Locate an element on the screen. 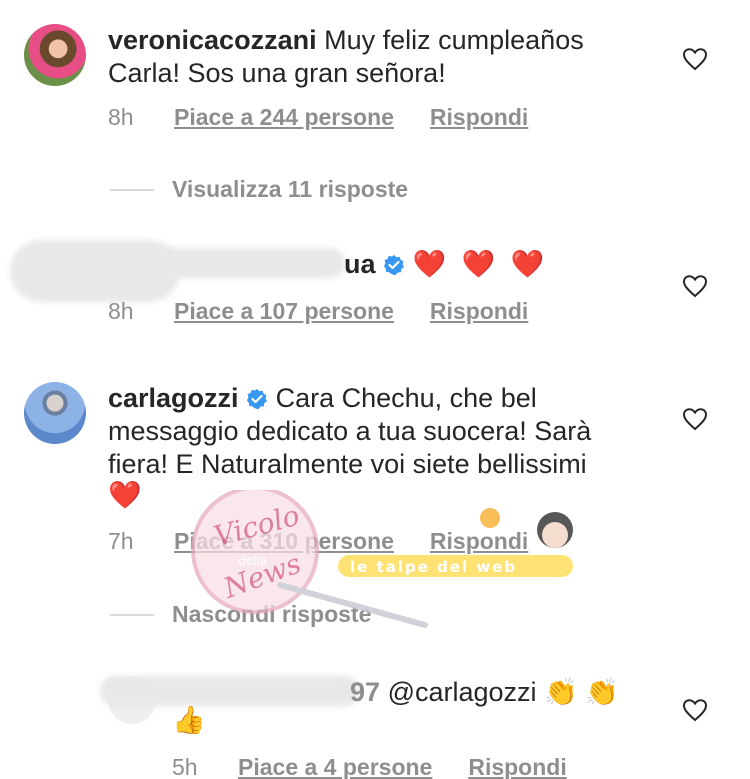  comment-body-line1: Muy feliz cumpleaños is located at coordinates (454, 40).